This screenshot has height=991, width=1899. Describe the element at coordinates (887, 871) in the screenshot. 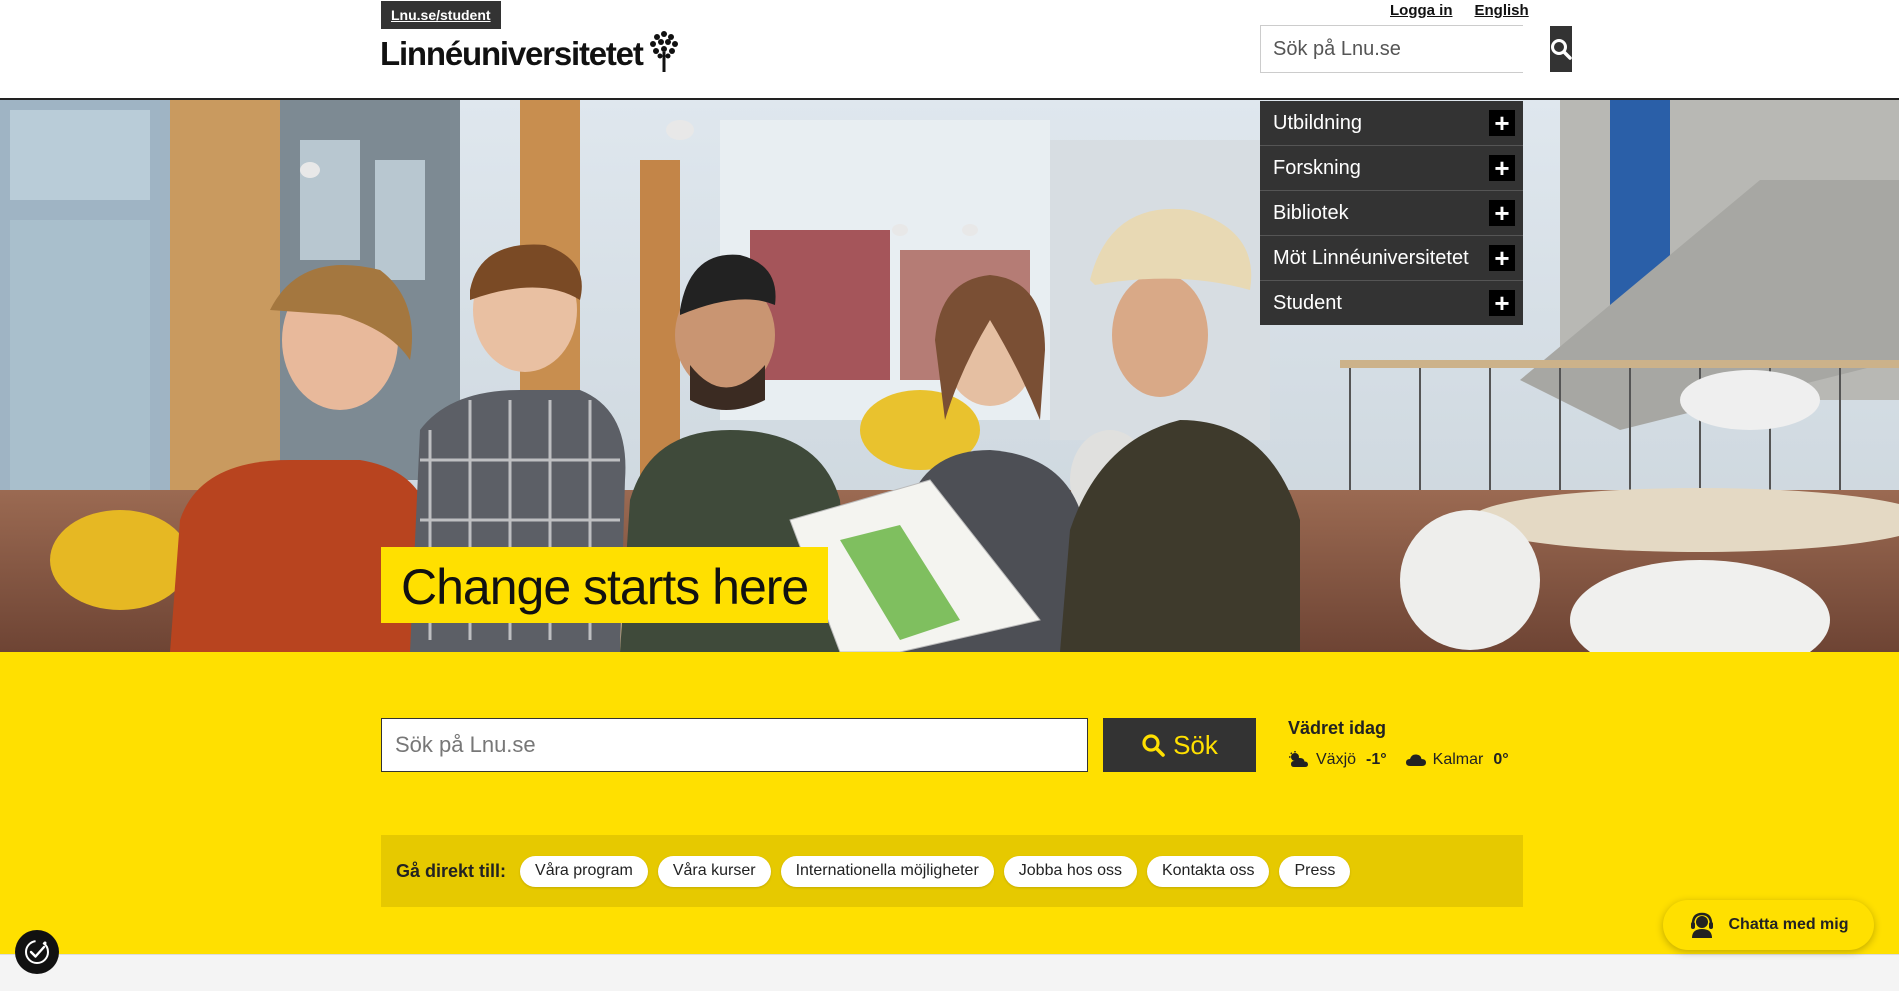

I see `quick-link-international: Internationella möjligheter` at that location.